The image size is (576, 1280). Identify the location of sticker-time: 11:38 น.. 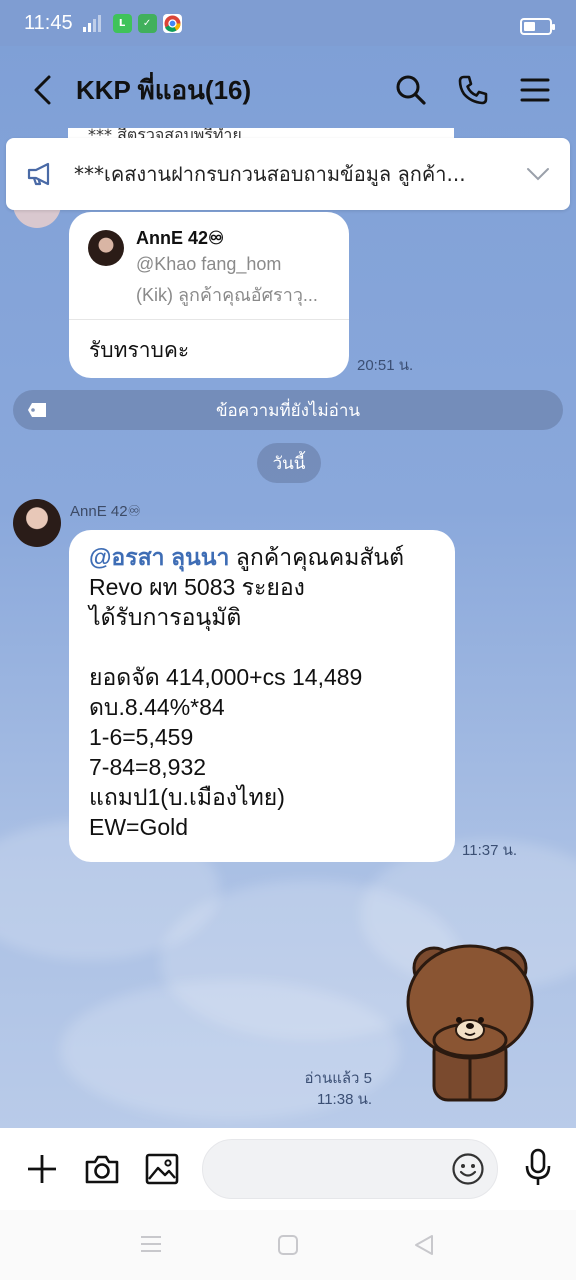
(344, 1099).